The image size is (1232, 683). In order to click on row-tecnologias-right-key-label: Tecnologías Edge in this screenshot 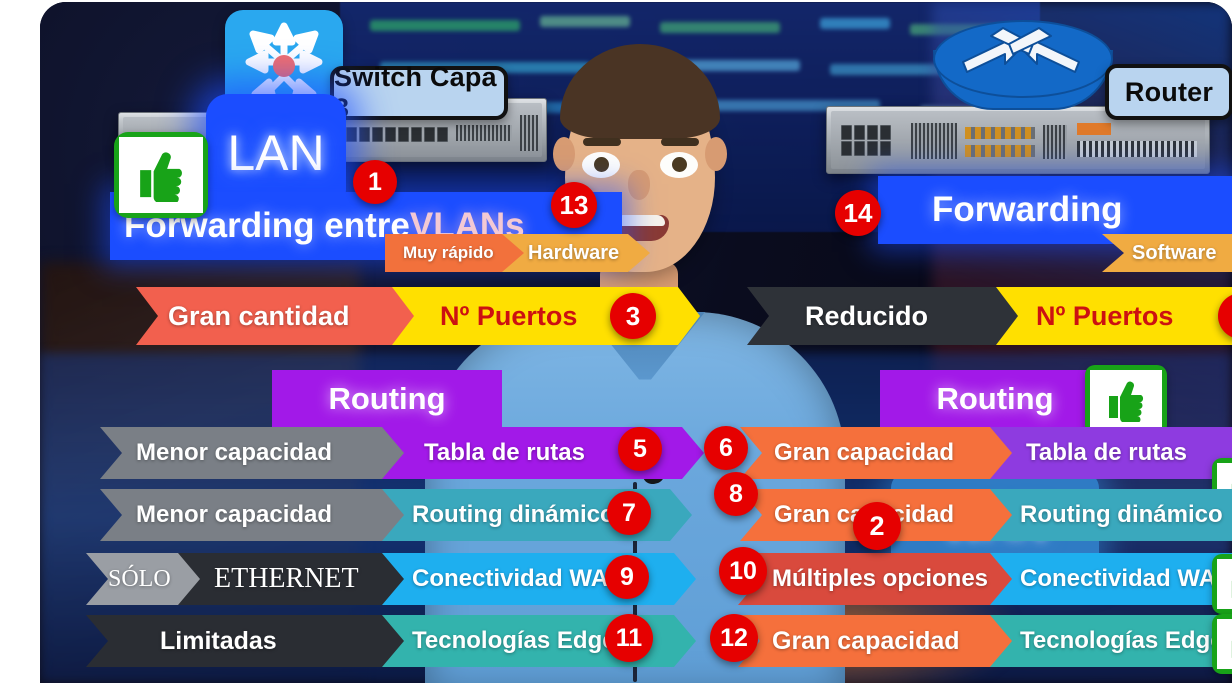, I will do `click(1122, 640)`.